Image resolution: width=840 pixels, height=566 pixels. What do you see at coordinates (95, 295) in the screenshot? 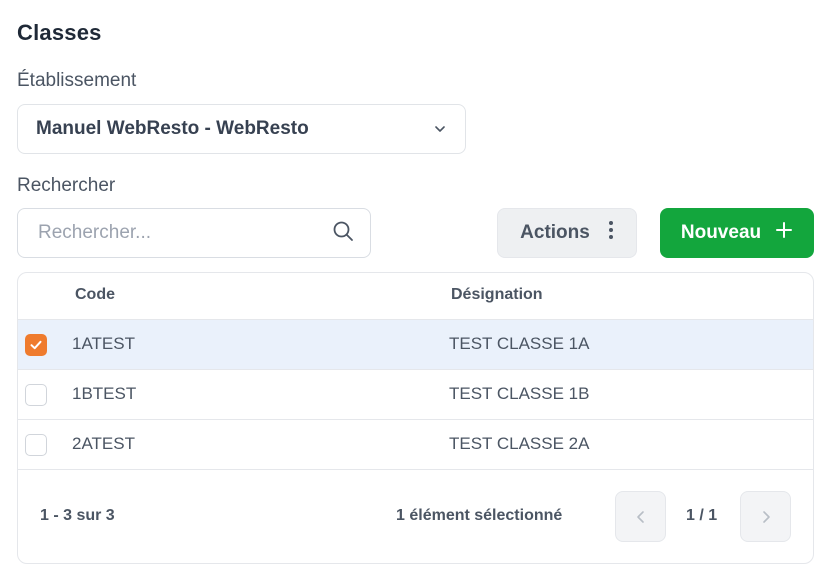
I see `column-header-code: Code` at bounding box center [95, 295].